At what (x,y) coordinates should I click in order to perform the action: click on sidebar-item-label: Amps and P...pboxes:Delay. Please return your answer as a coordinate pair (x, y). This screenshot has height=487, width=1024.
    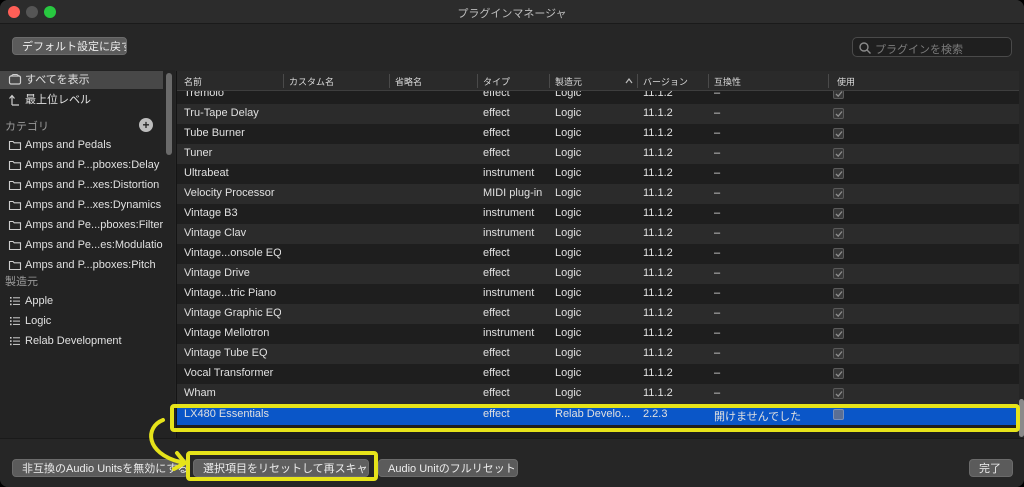
    Looking at the image, I should click on (92, 165).